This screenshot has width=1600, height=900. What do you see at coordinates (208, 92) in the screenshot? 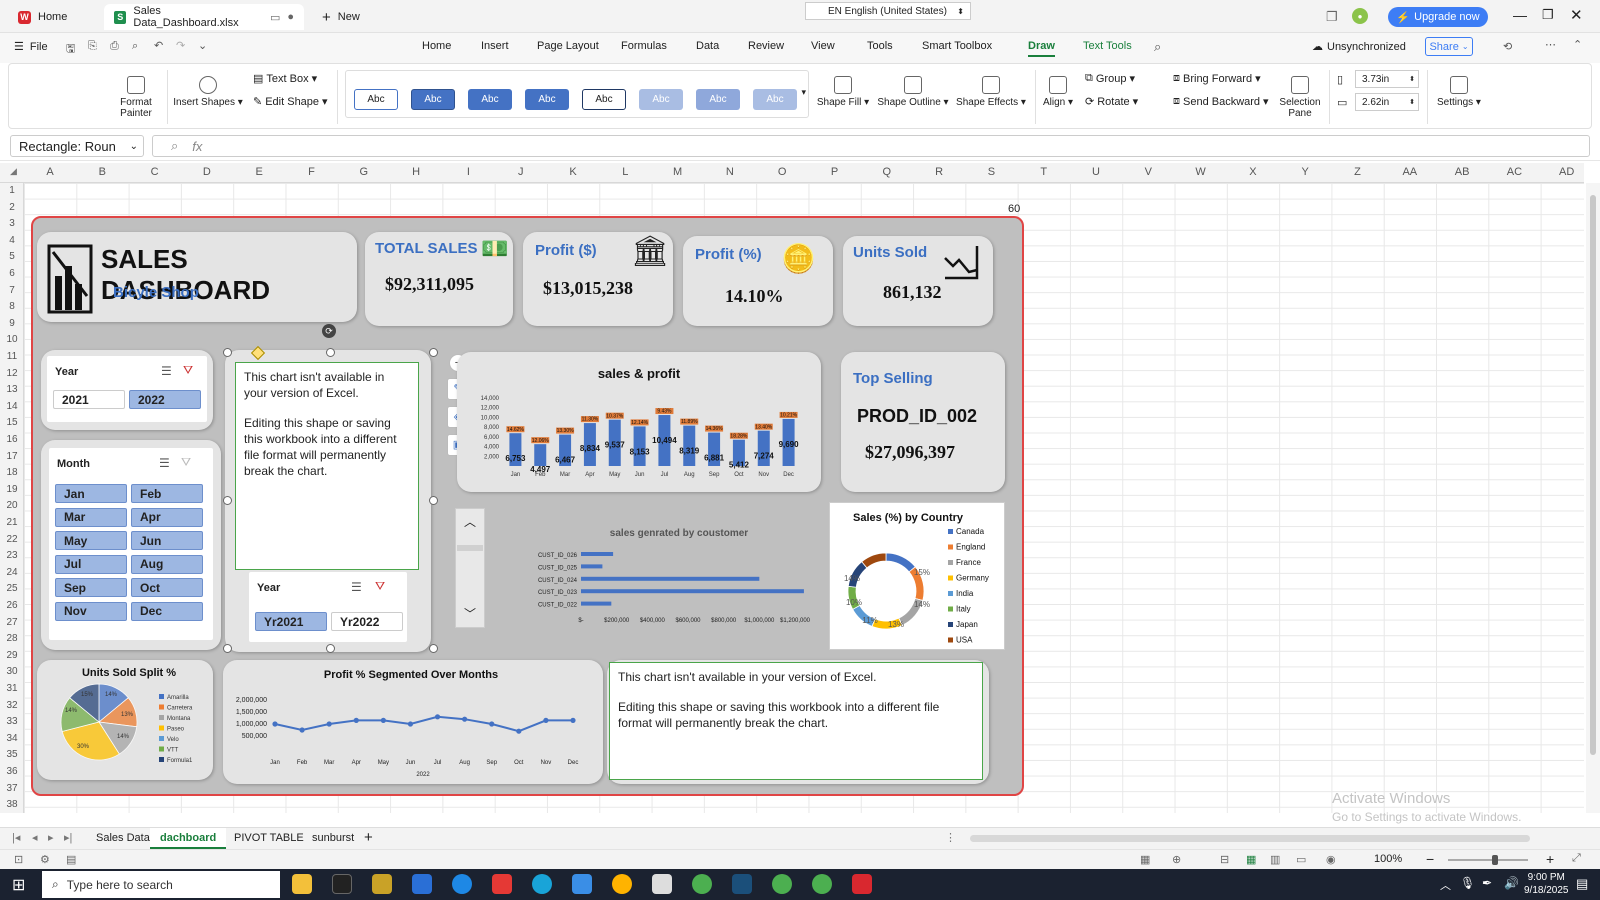
I see `insert-shapes-button: Insert Shapes ▾` at bounding box center [208, 92].